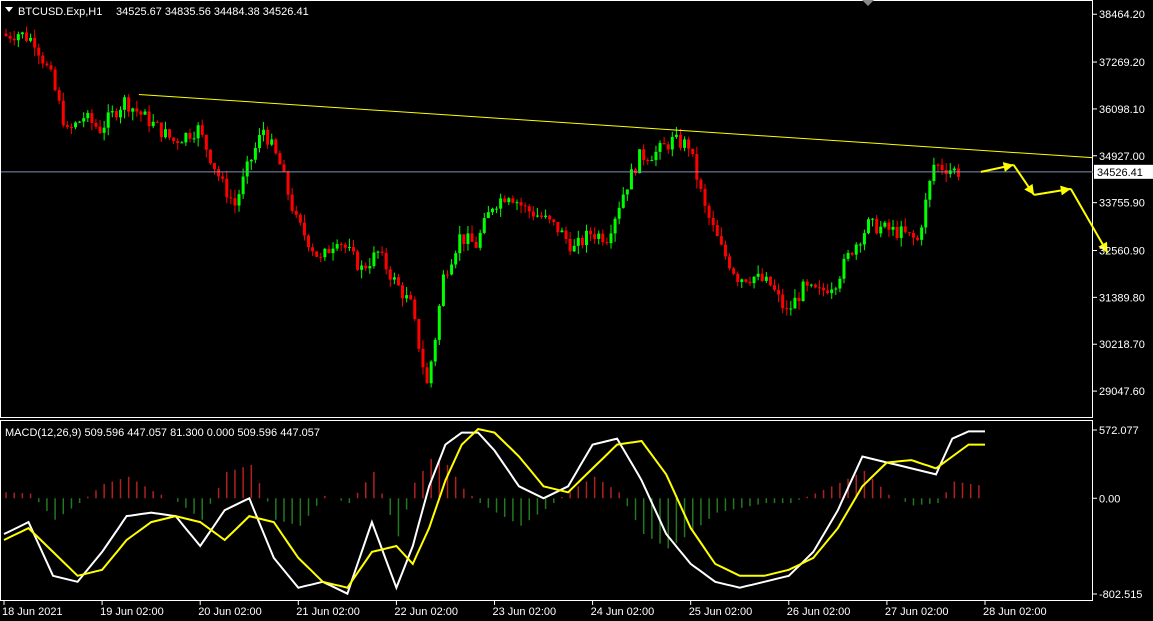 Image resolution: width=1153 pixels, height=621 pixels. I want to click on time-axis-label: 25 Jun 02:00, so click(721, 612).